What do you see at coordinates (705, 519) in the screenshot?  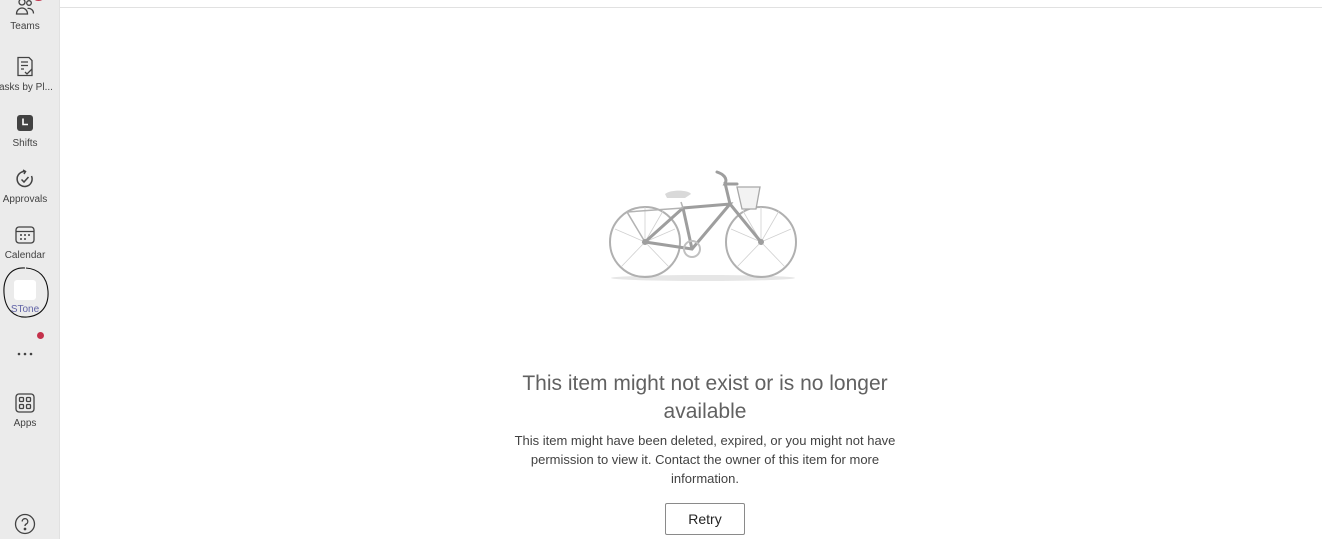 I see `retry-button: Retry` at bounding box center [705, 519].